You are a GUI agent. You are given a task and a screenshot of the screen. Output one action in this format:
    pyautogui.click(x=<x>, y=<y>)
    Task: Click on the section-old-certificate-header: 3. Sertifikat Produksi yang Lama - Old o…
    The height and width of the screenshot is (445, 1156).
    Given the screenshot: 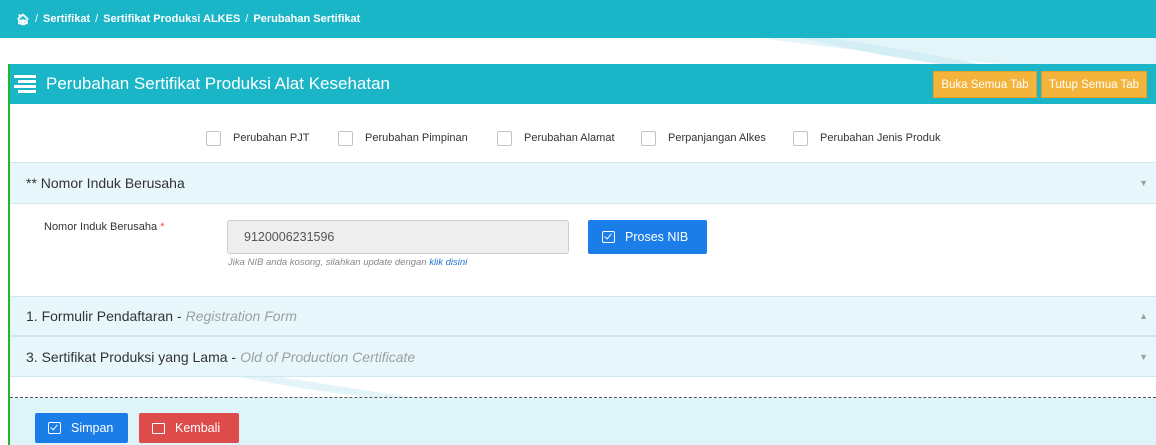 What is the action you would take?
    pyautogui.click(x=583, y=356)
    